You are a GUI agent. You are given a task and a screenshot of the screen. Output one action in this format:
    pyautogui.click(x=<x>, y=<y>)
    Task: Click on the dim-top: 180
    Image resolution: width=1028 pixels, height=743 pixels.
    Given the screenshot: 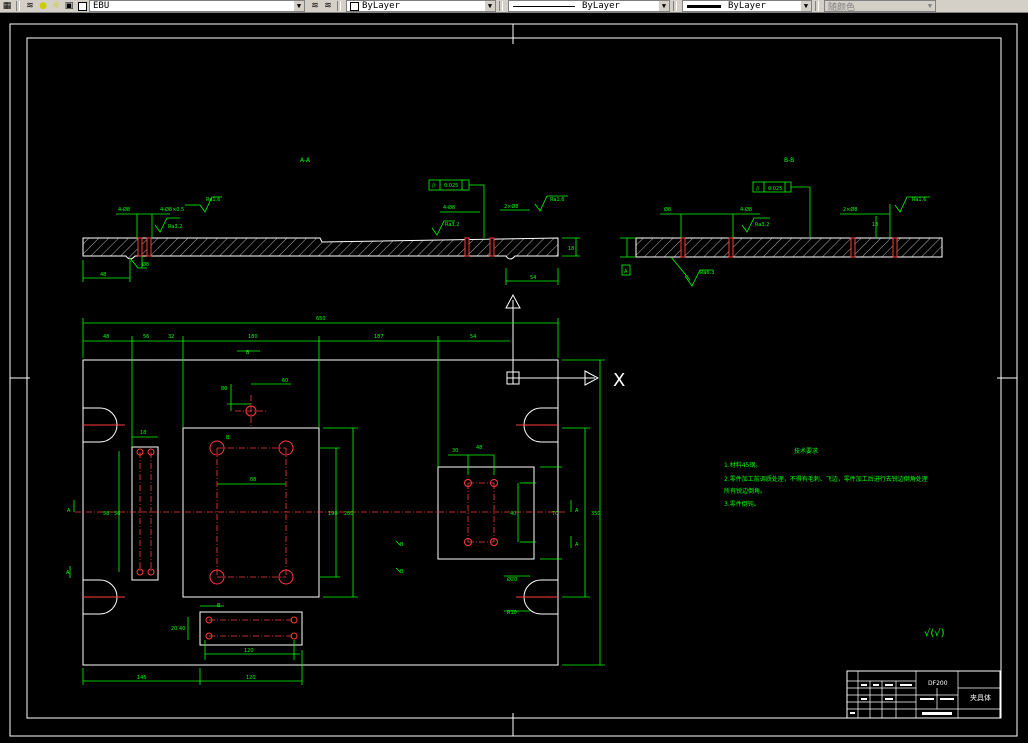 What is the action you would take?
    pyautogui.click(x=253, y=337)
    